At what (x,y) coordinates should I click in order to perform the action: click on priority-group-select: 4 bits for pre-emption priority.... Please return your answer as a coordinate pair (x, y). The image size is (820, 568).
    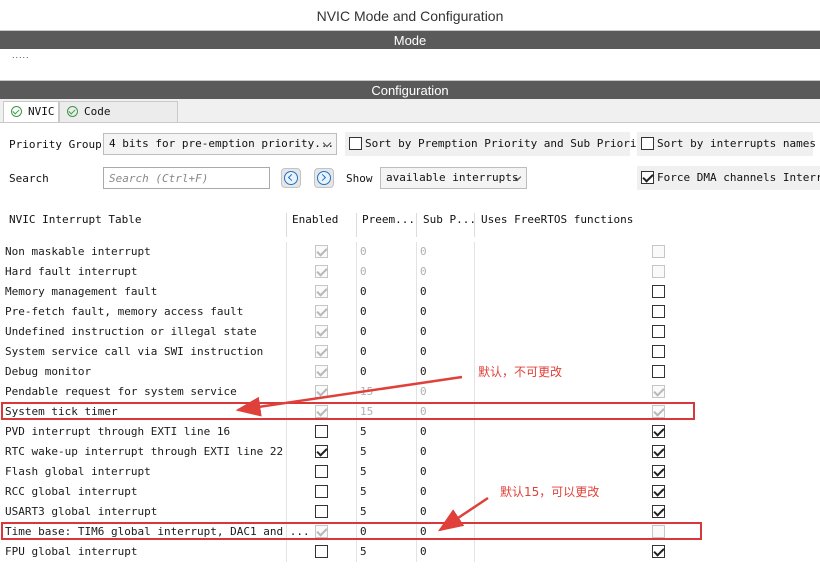
    Looking at the image, I should click on (220, 144).